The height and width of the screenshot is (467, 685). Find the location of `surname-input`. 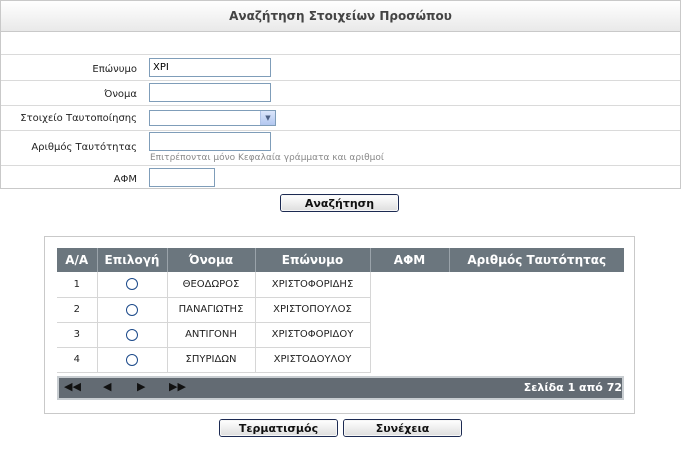

surname-input is located at coordinates (210, 67).